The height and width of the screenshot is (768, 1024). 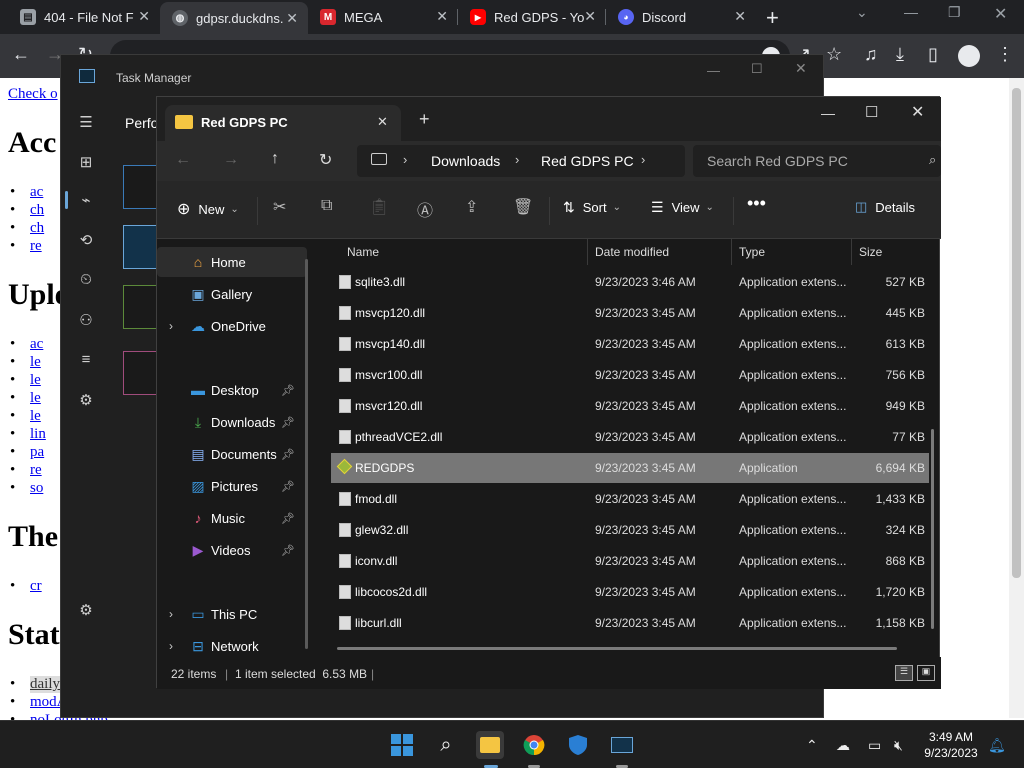 What do you see at coordinates (471, 207) in the screenshot?
I see `share-icon: ⇪` at bounding box center [471, 207].